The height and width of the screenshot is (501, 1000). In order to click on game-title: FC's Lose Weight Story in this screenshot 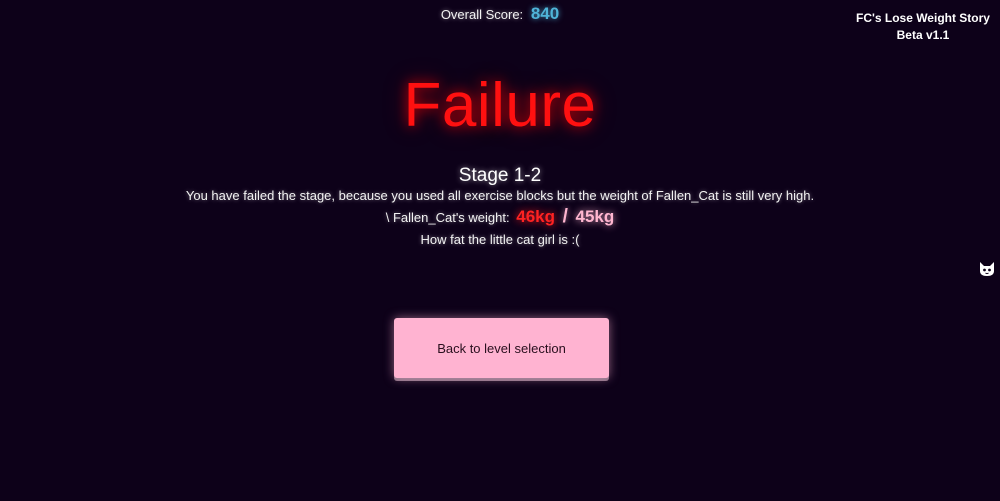, I will do `click(923, 18)`.